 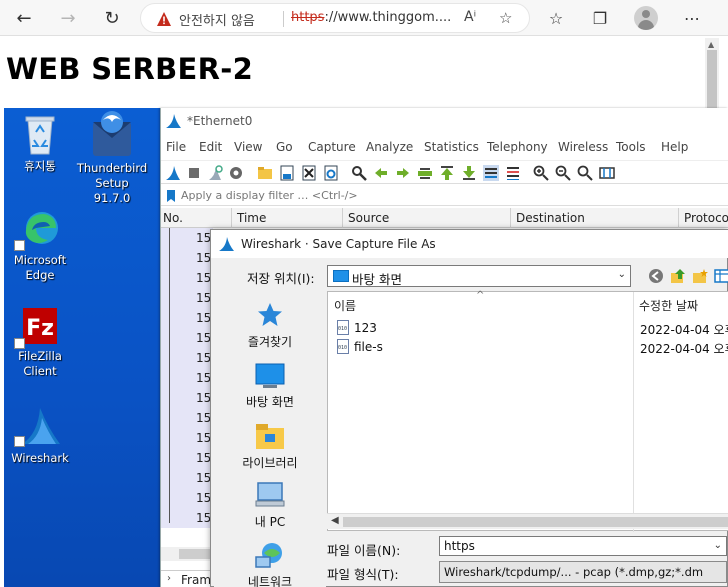 What do you see at coordinates (210, 147) in the screenshot?
I see `menu-edit: Edit` at bounding box center [210, 147].